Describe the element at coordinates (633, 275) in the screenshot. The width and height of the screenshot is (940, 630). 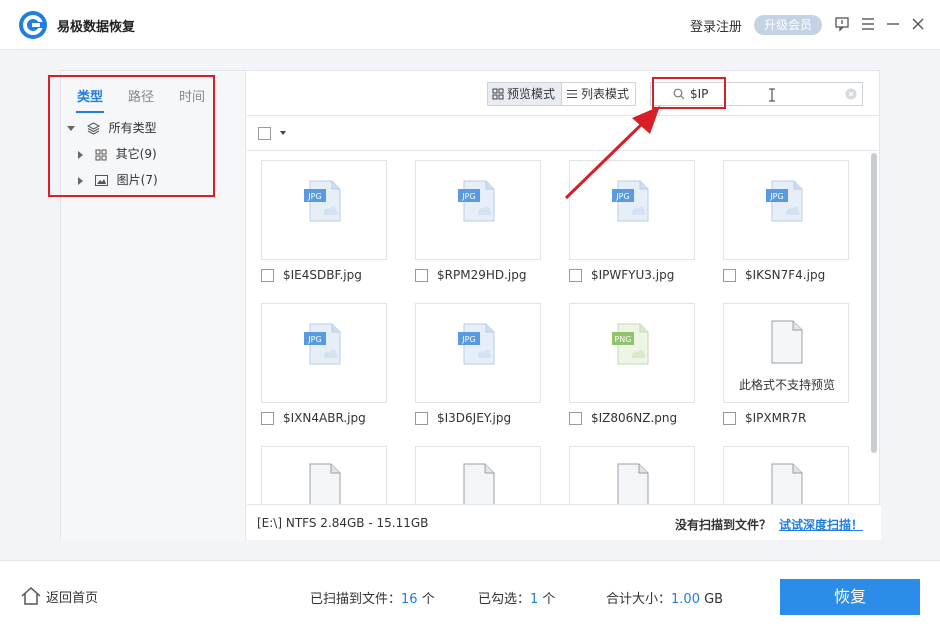
I see `file-name: $IPWFYU3.jpg` at that location.